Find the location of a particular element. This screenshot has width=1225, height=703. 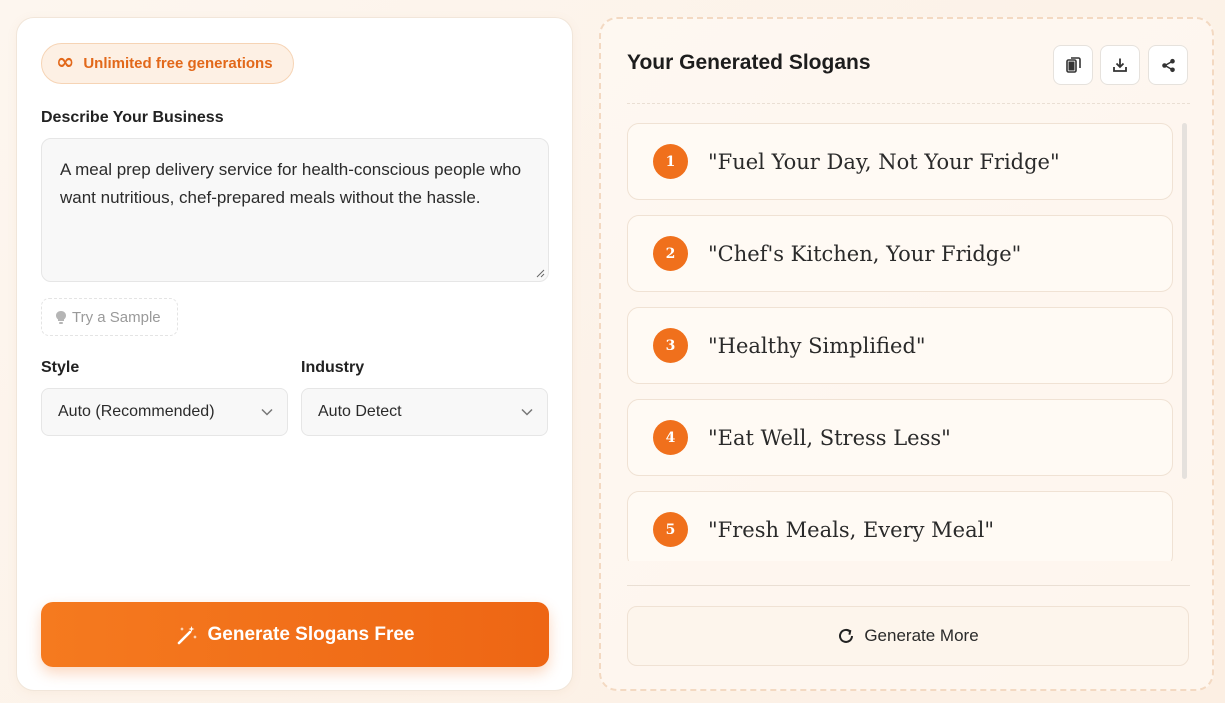

copy-icon is located at coordinates (1073, 65).